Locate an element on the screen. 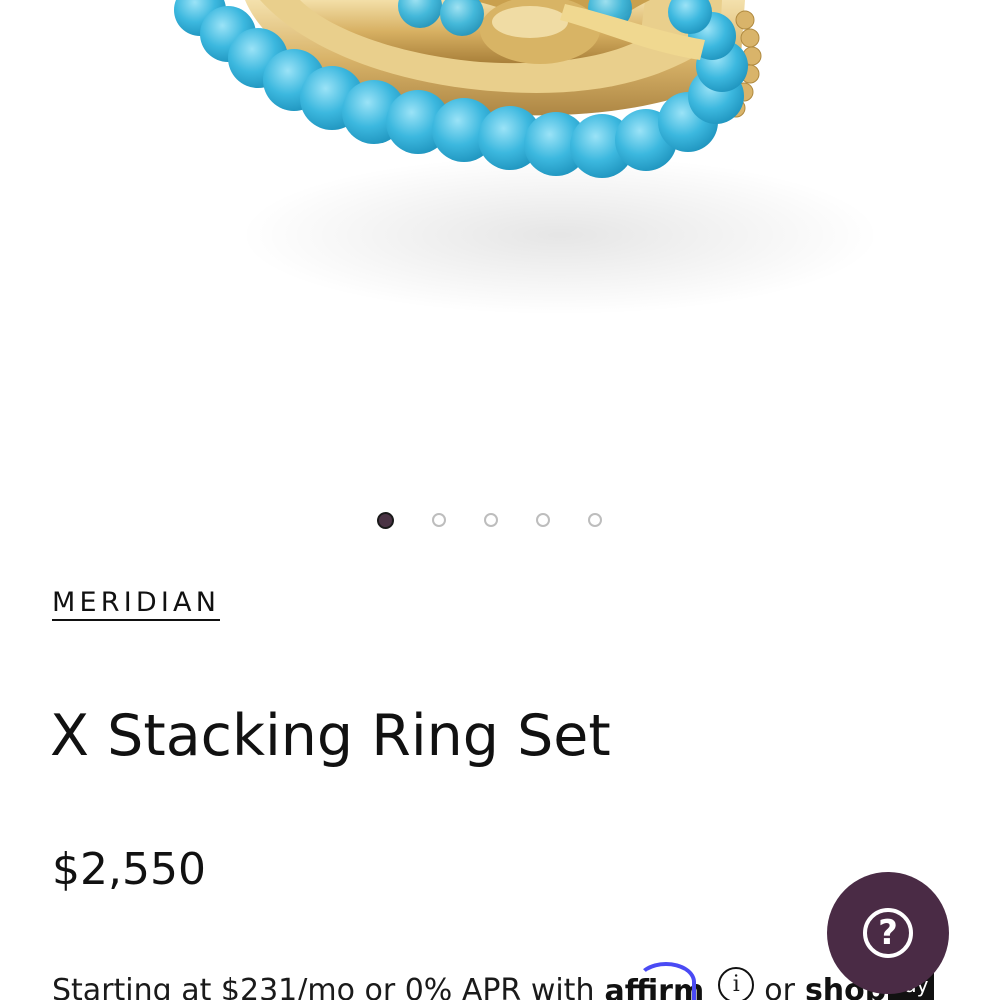 This screenshot has height=1000, width=1000. product-price: $2,550 is located at coordinates (129, 869).